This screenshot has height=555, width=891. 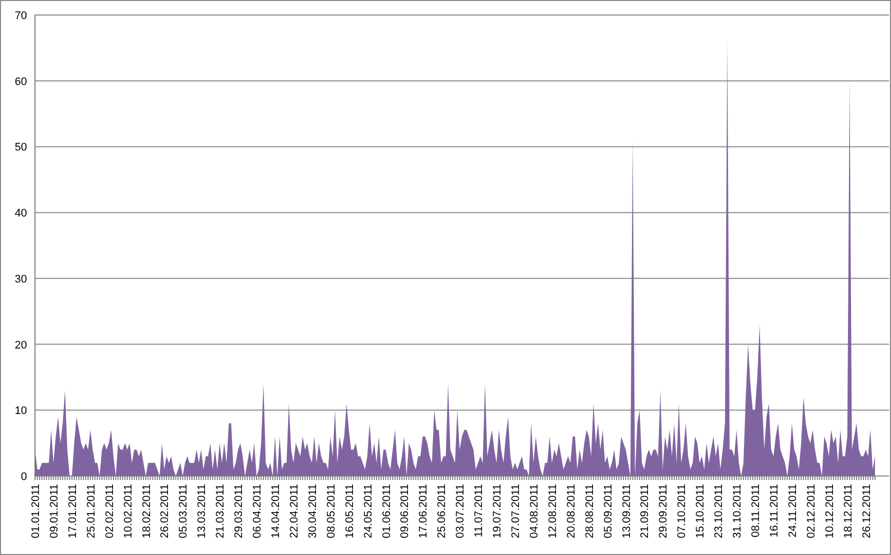 I want to click on axis-tick-label: 30.04.2011, so click(x=312, y=511).